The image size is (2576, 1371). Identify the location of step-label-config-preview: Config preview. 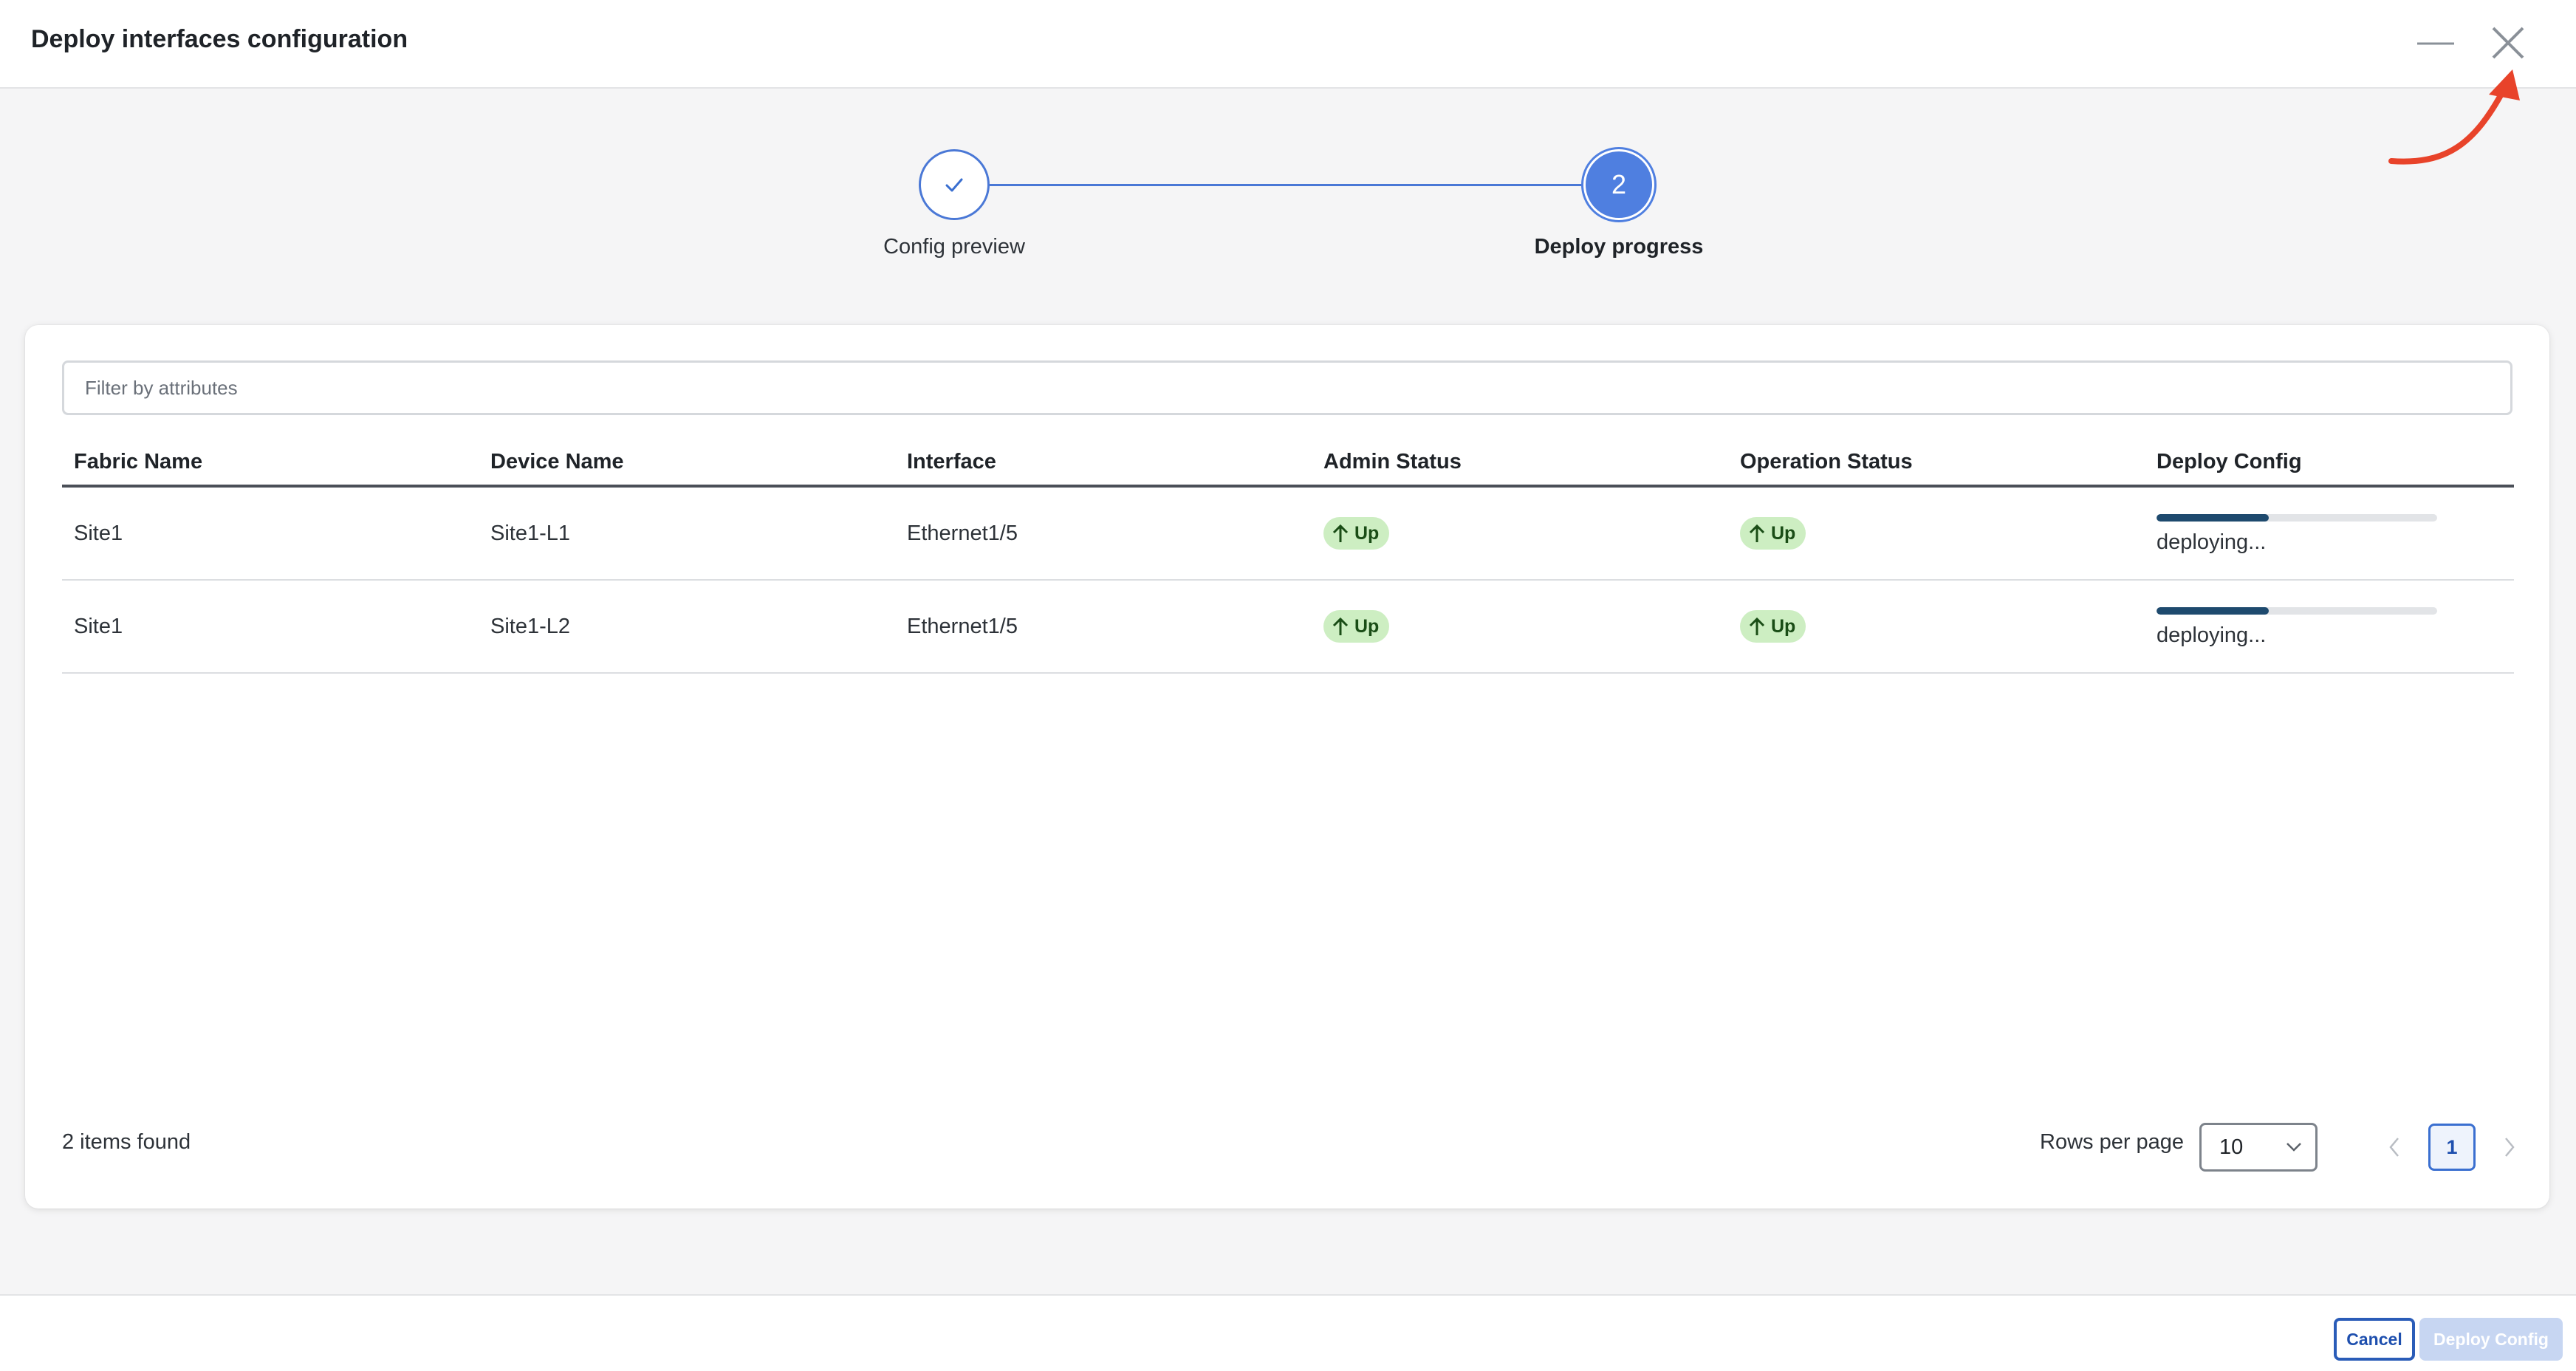
(954, 247).